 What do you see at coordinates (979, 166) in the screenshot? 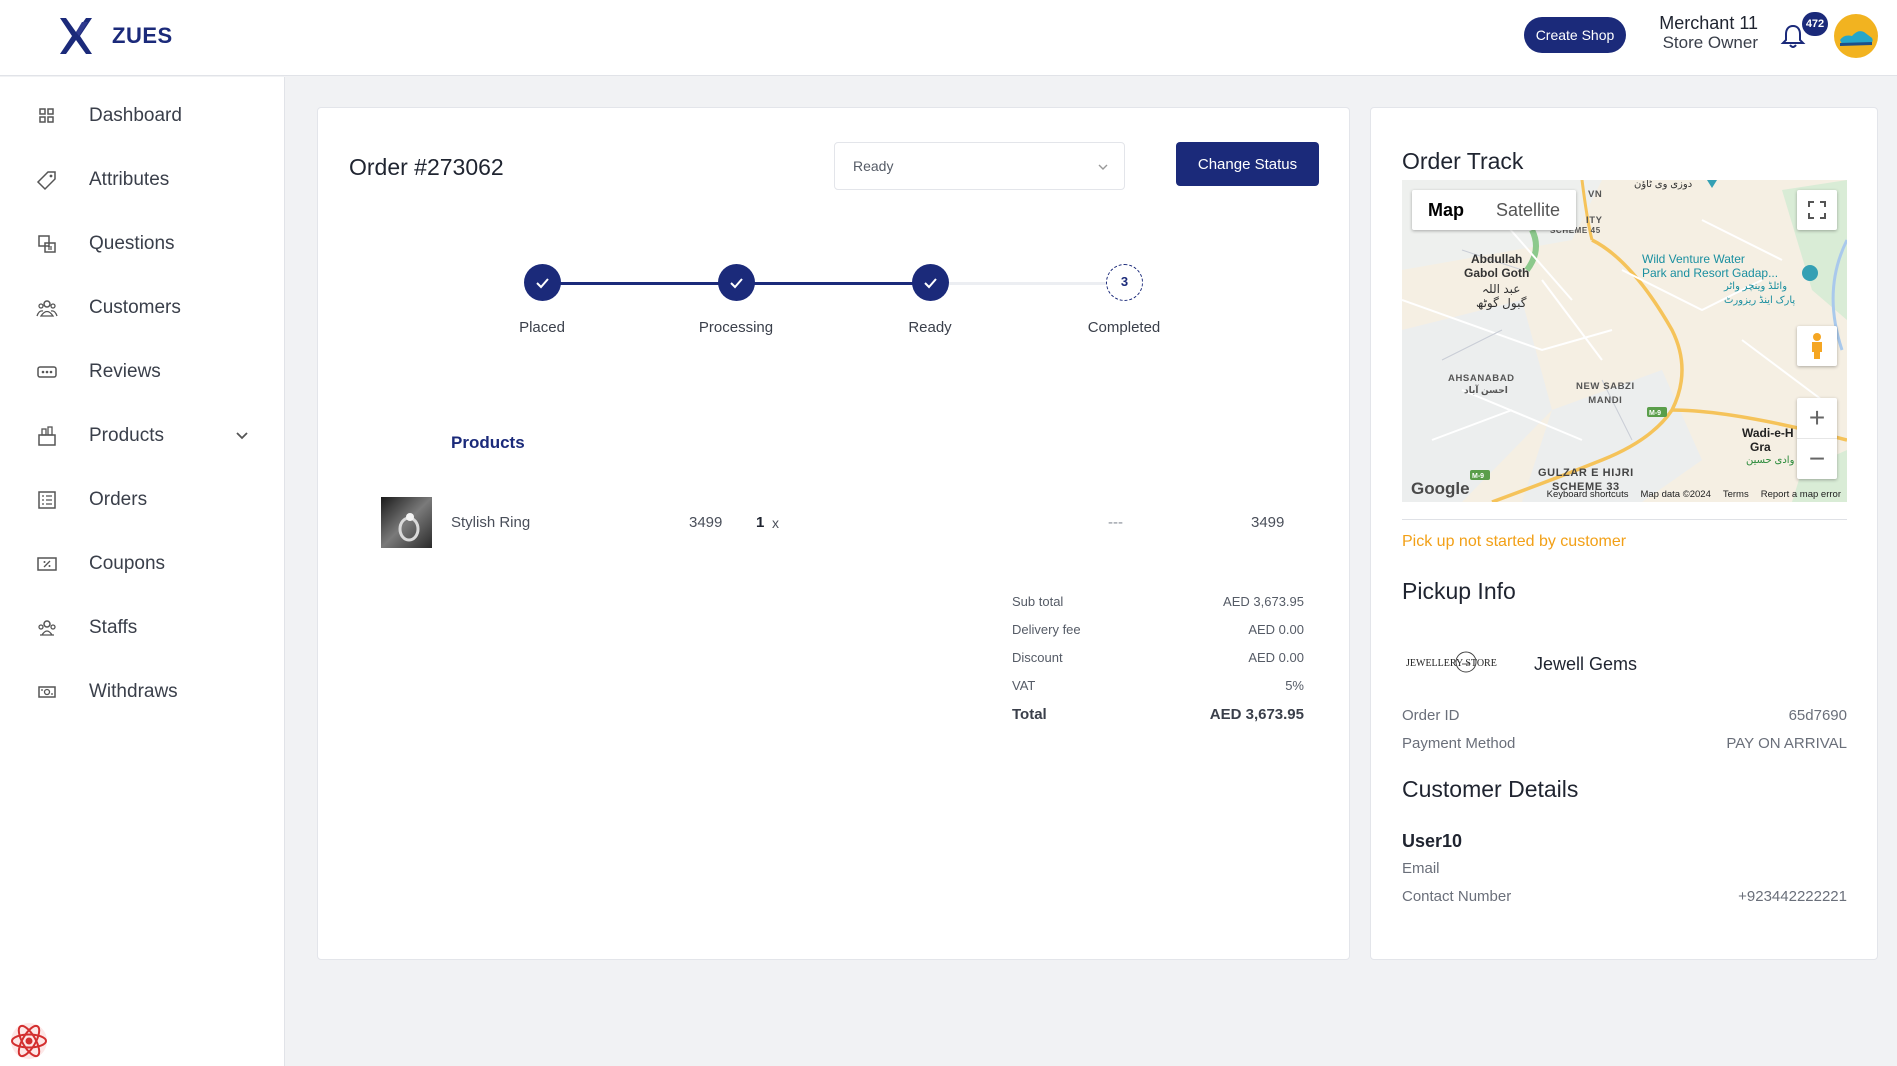
I see `status-select: Ready` at bounding box center [979, 166].